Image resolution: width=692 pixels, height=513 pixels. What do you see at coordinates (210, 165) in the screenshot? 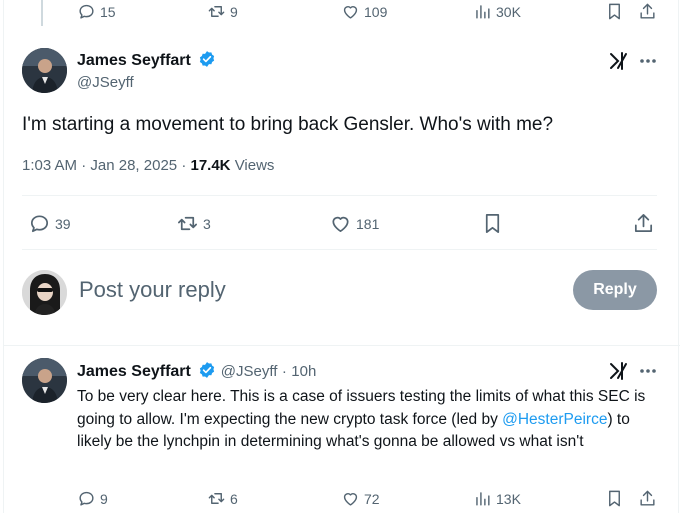
I see `tweet-views-count: 17.4K` at bounding box center [210, 165].